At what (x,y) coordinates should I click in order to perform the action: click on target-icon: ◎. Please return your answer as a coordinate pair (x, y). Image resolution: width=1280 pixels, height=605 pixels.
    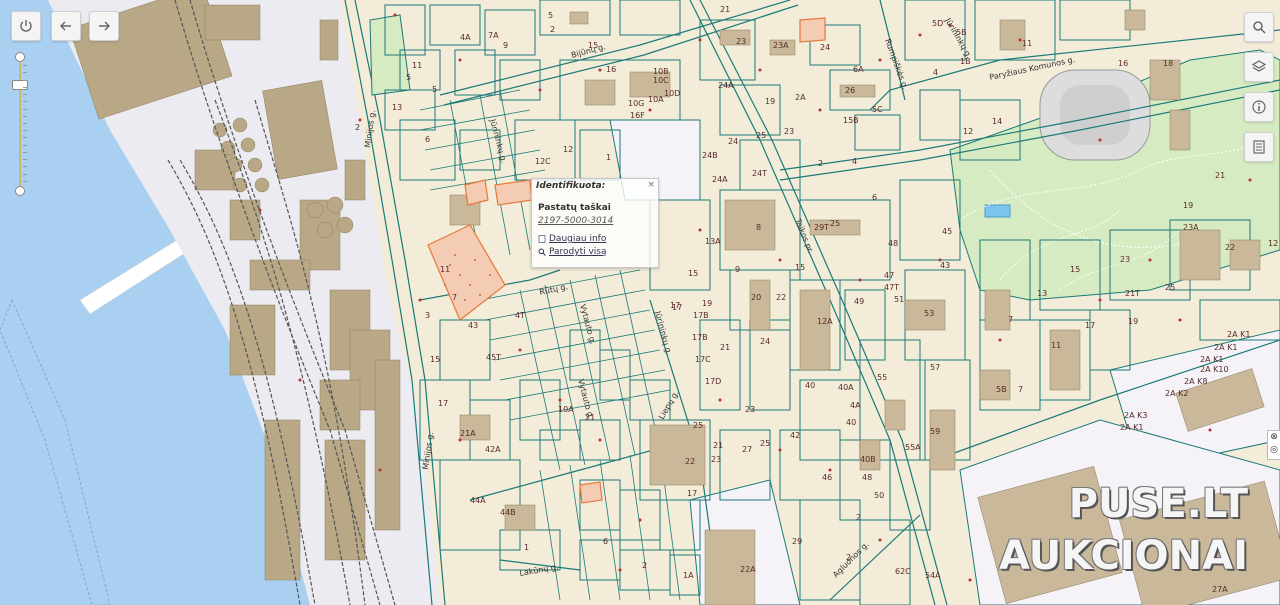
    Looking at the image, I should click on (1274, 450).